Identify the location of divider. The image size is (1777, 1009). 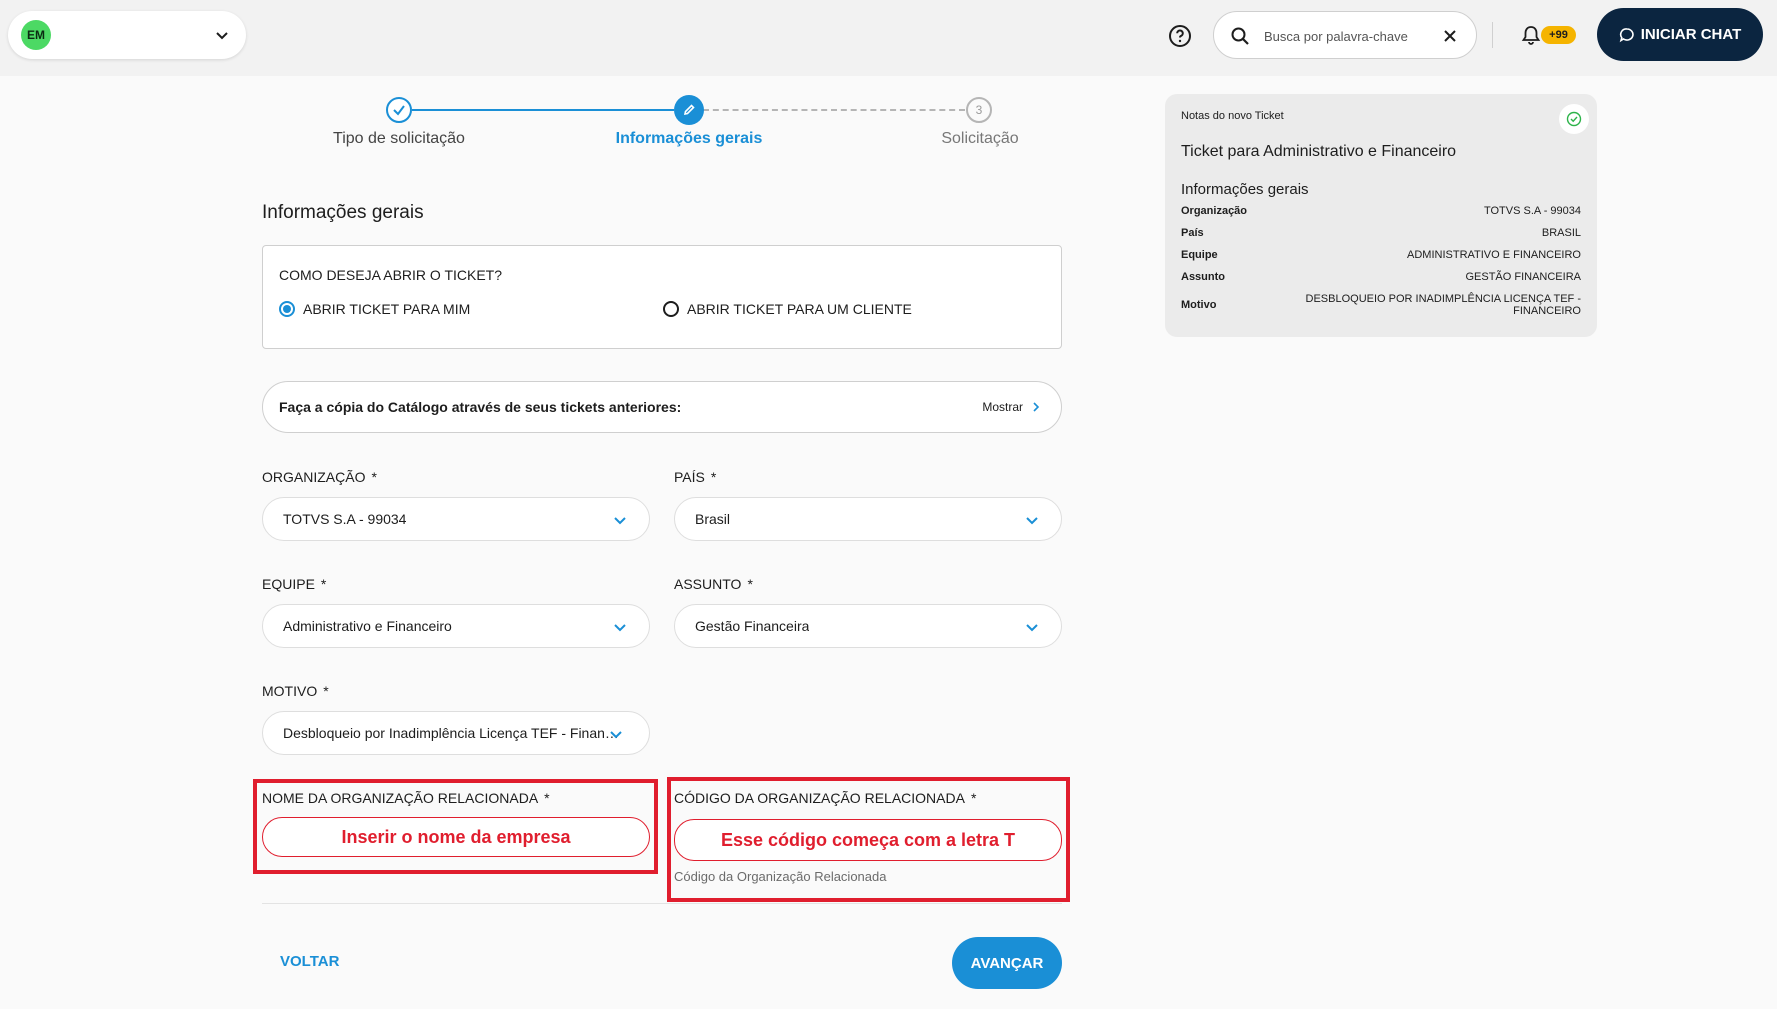
(1492, 35).